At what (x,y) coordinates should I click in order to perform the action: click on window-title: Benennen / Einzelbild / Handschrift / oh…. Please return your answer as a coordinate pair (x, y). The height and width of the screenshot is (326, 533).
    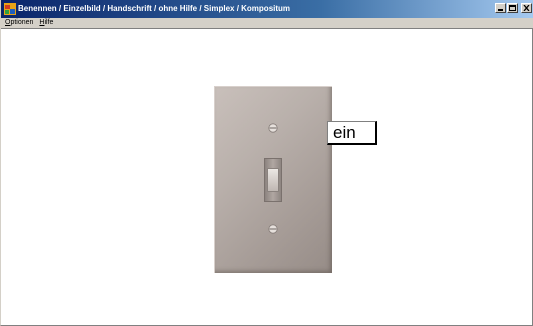
    Looking at the image, I should click on (154, 8).